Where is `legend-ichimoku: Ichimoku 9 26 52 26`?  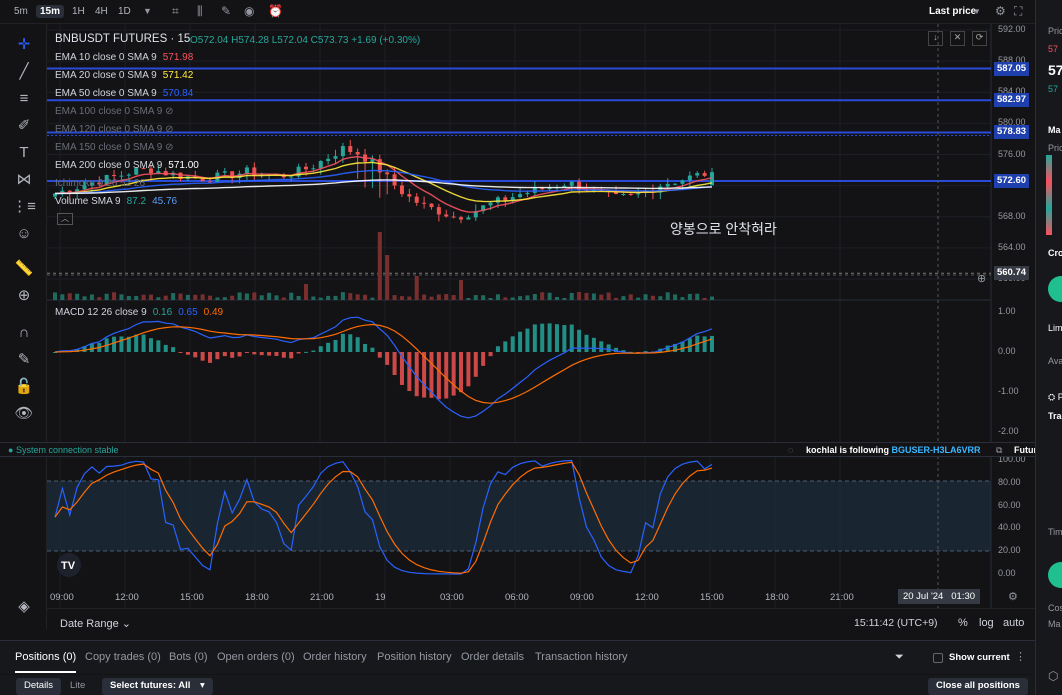 legend-ichimoku: Ichimoku 9 26 52 26 is located at coordinates (100, 183).